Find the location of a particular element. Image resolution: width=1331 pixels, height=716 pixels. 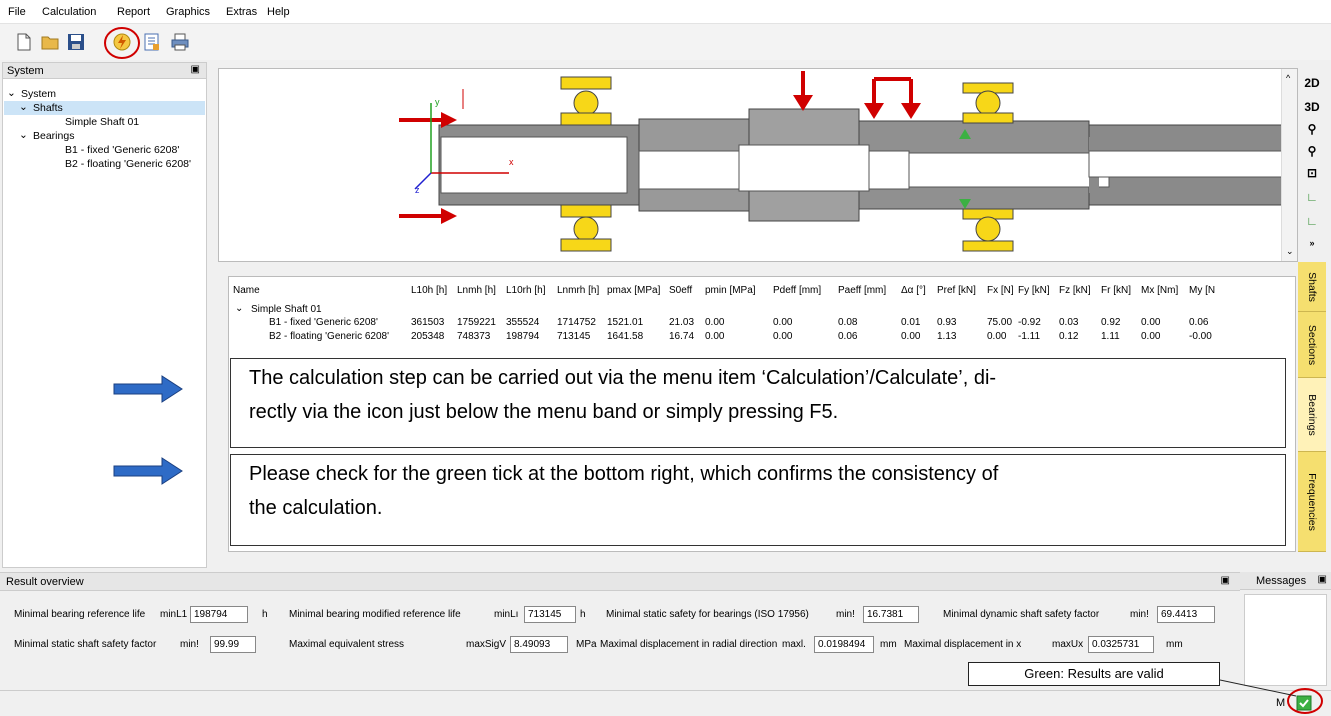

toolbar is located at coordinates (665, 42).